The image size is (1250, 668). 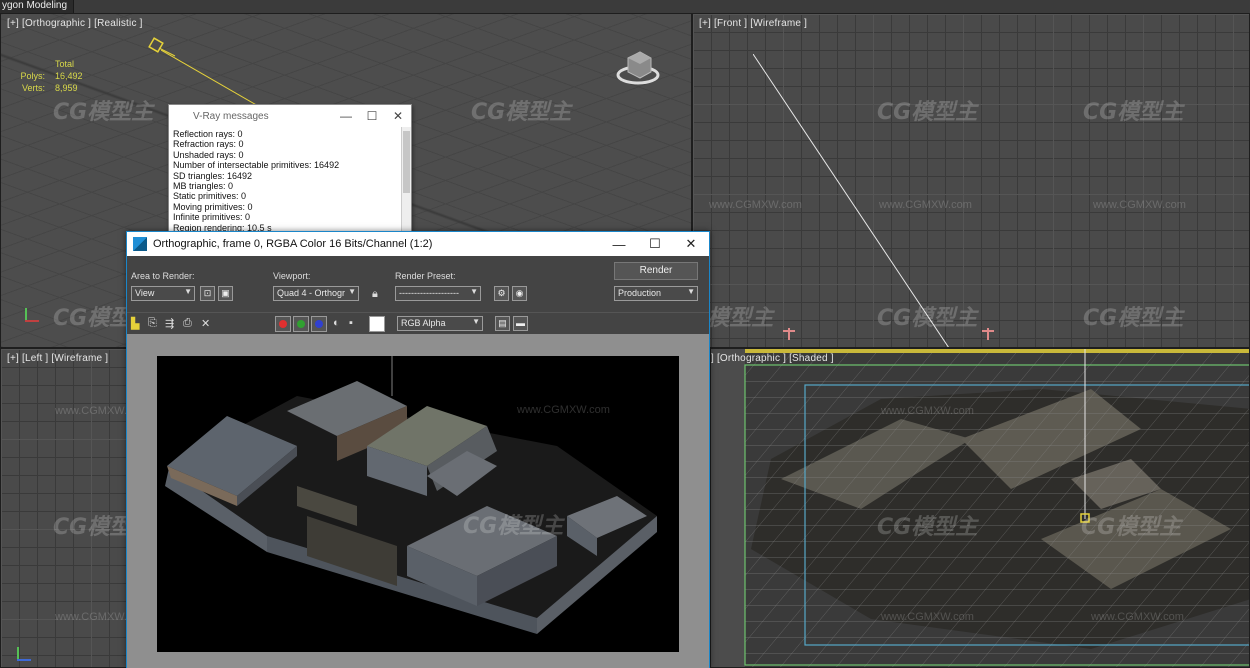 I want to click on log-line: SD triangles: 16492, so click(x=213, y=175).